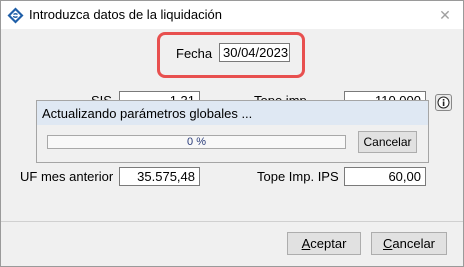 The width and height of the screenshot is (464, 267). I want to click on fecha-highlight-box, so click(231, 55).